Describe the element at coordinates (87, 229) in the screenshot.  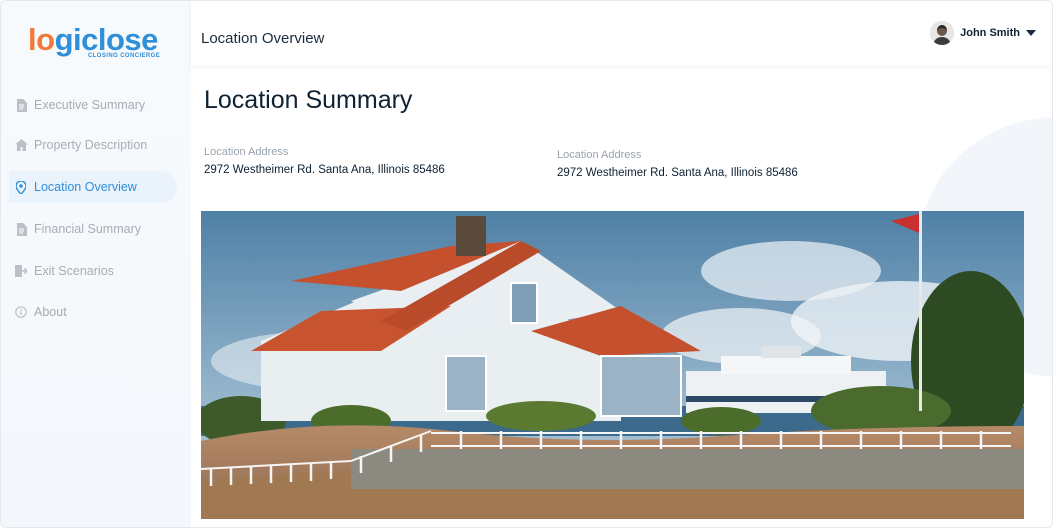
I see `sidebar-item-label: Financial Summary` at that location.